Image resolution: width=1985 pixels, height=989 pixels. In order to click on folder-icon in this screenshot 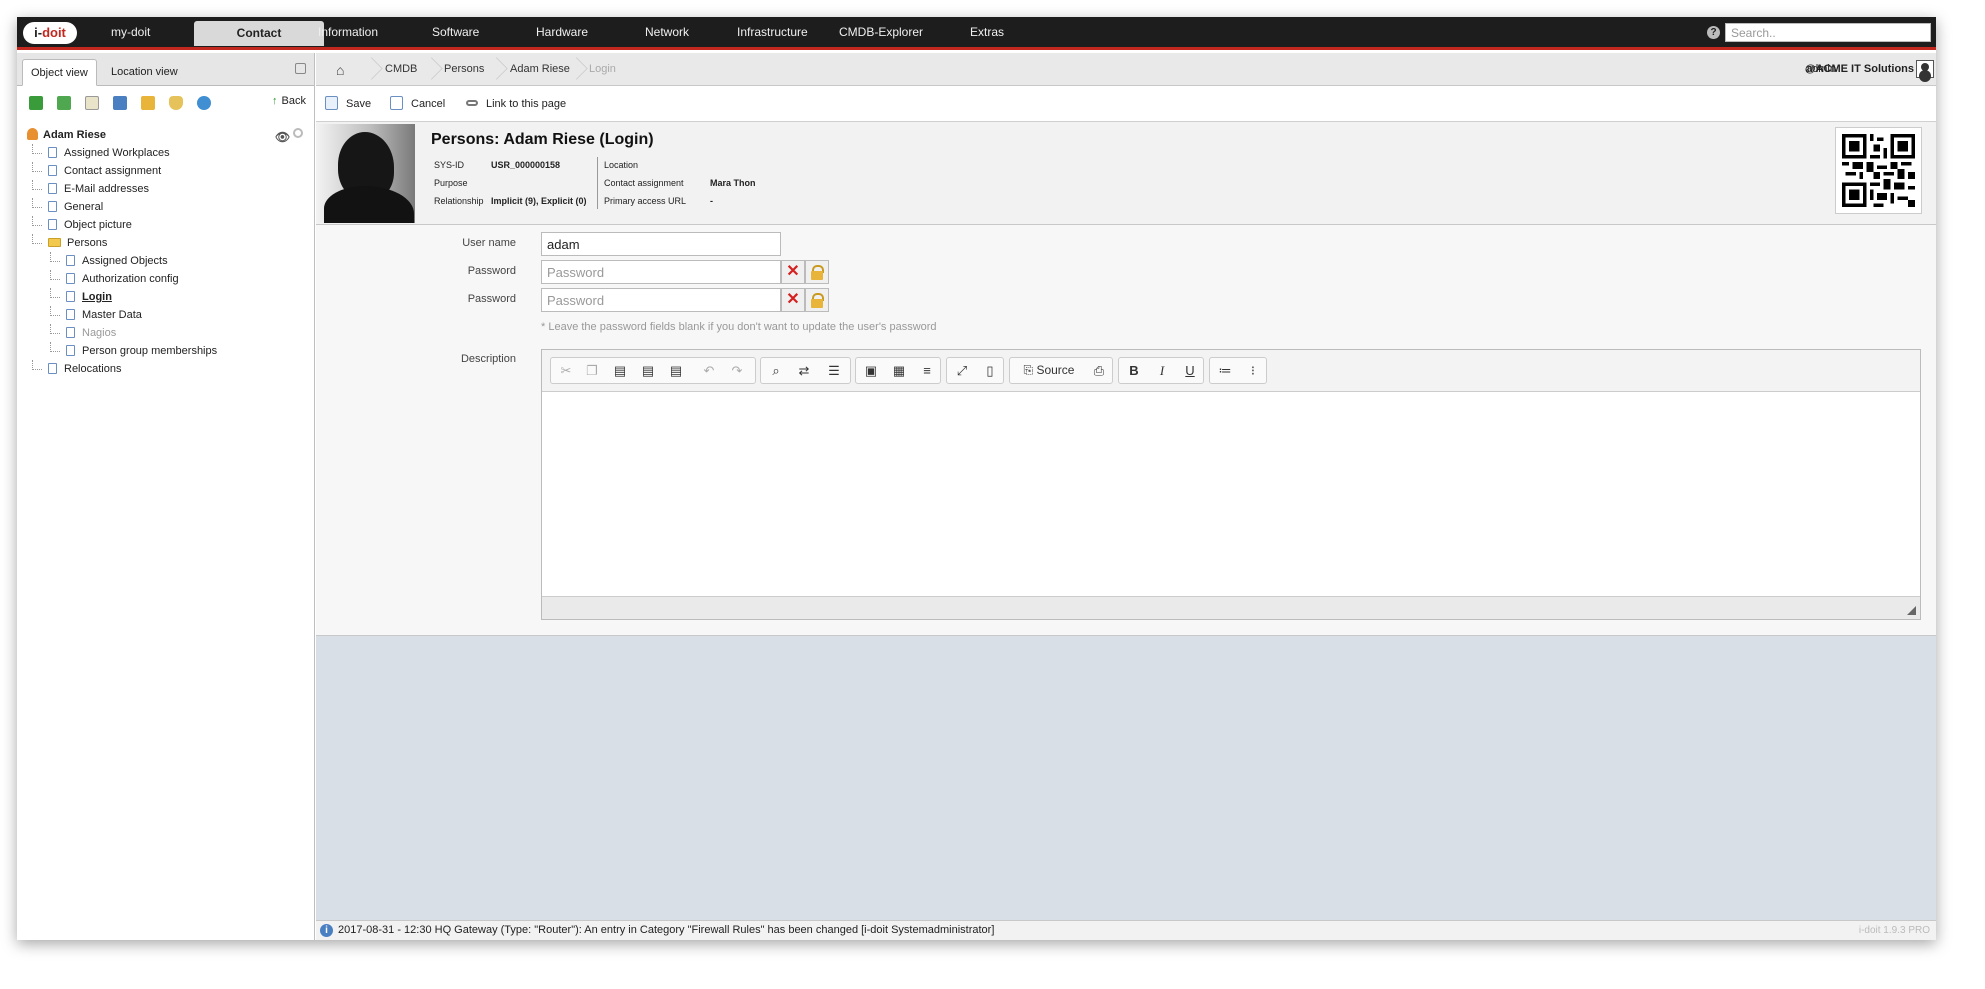, I will do `click(54, 242)`.